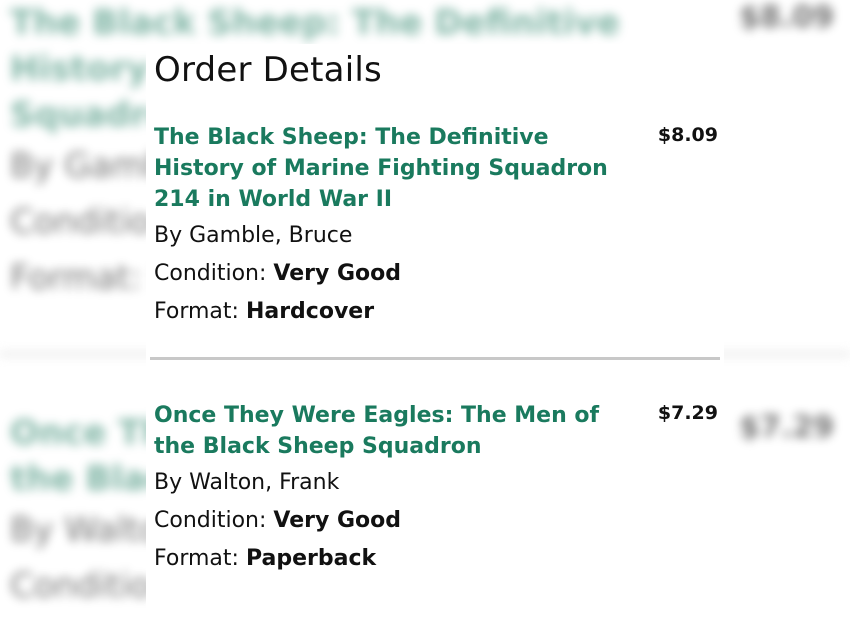  Describe the element at coordinates (76, 278) in the screenshot. I see `bg-format-label: Format:` at that location.